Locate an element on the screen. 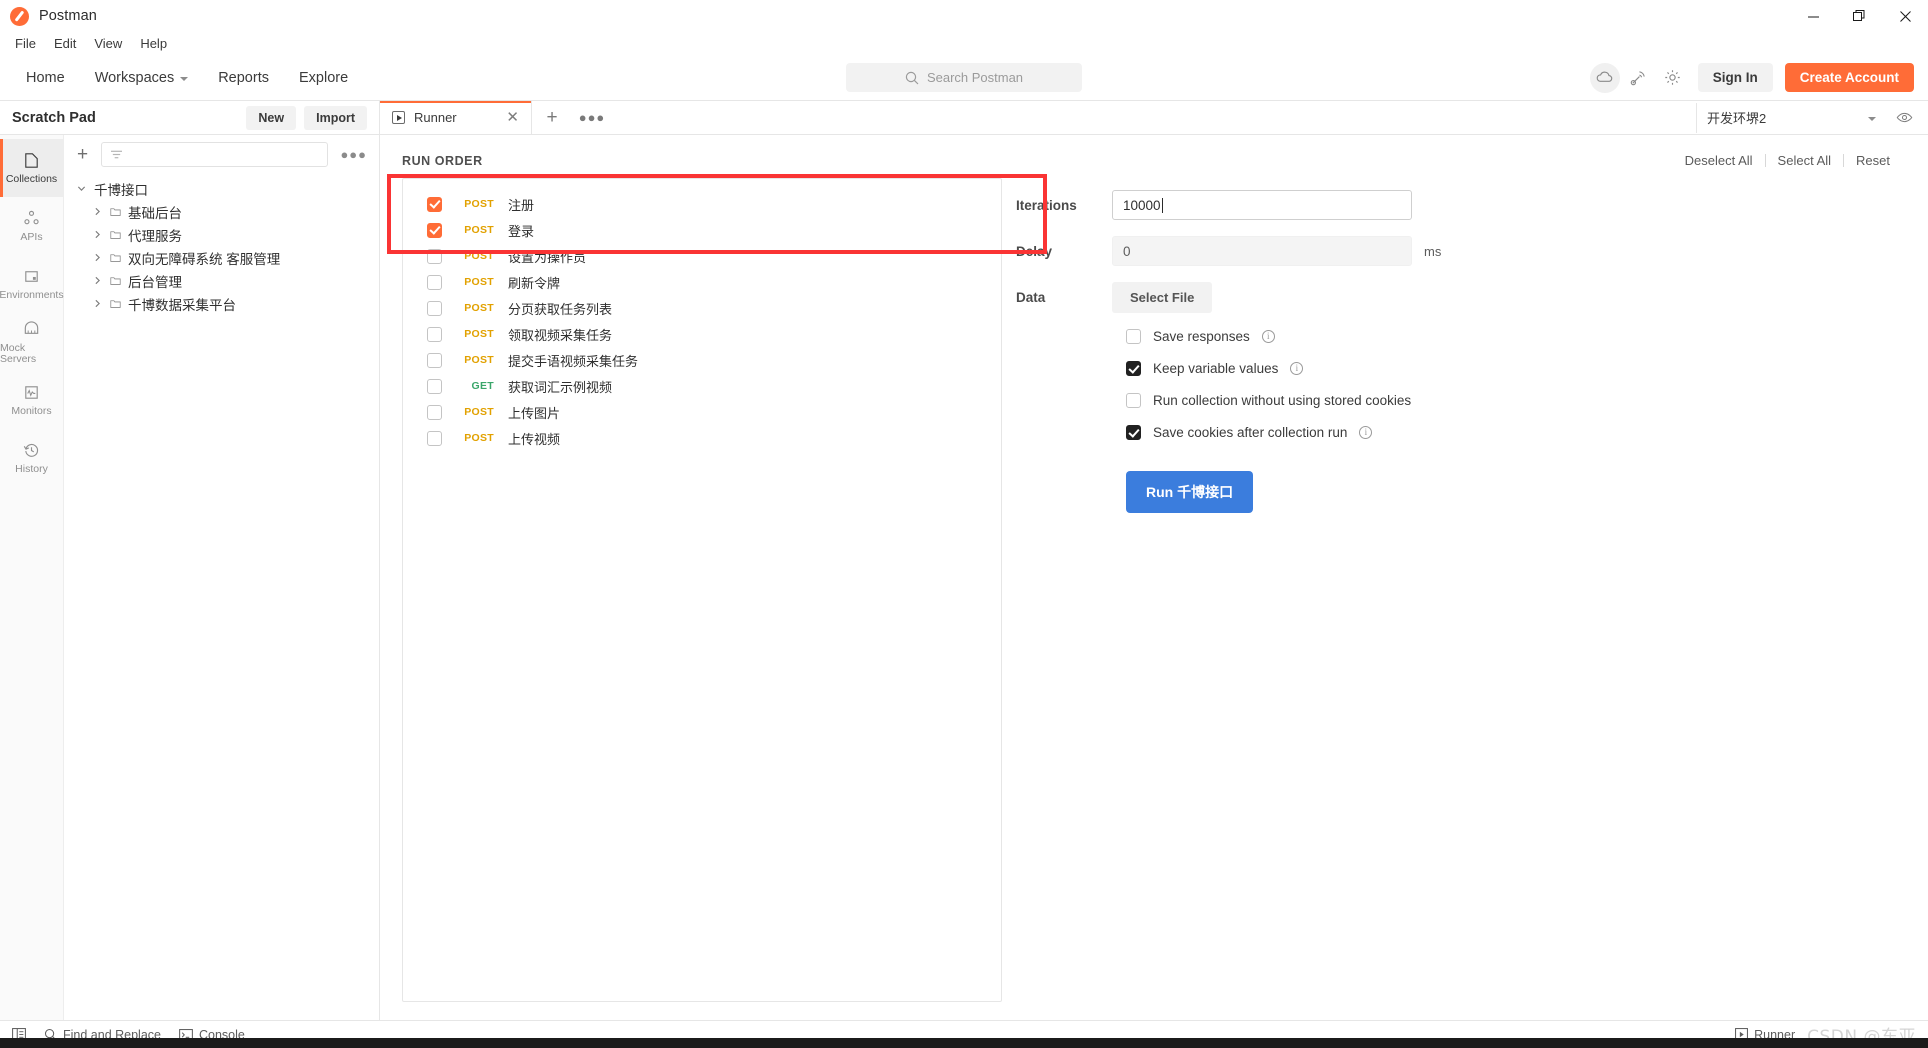  sidebar-item-apis: APIs is located at coordinates (31, 226).